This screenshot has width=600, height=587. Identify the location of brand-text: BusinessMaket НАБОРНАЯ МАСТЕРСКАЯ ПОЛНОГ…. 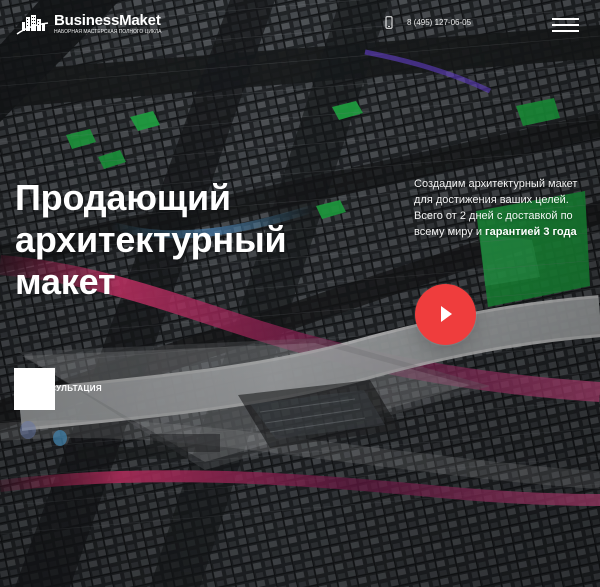
(107, 24).